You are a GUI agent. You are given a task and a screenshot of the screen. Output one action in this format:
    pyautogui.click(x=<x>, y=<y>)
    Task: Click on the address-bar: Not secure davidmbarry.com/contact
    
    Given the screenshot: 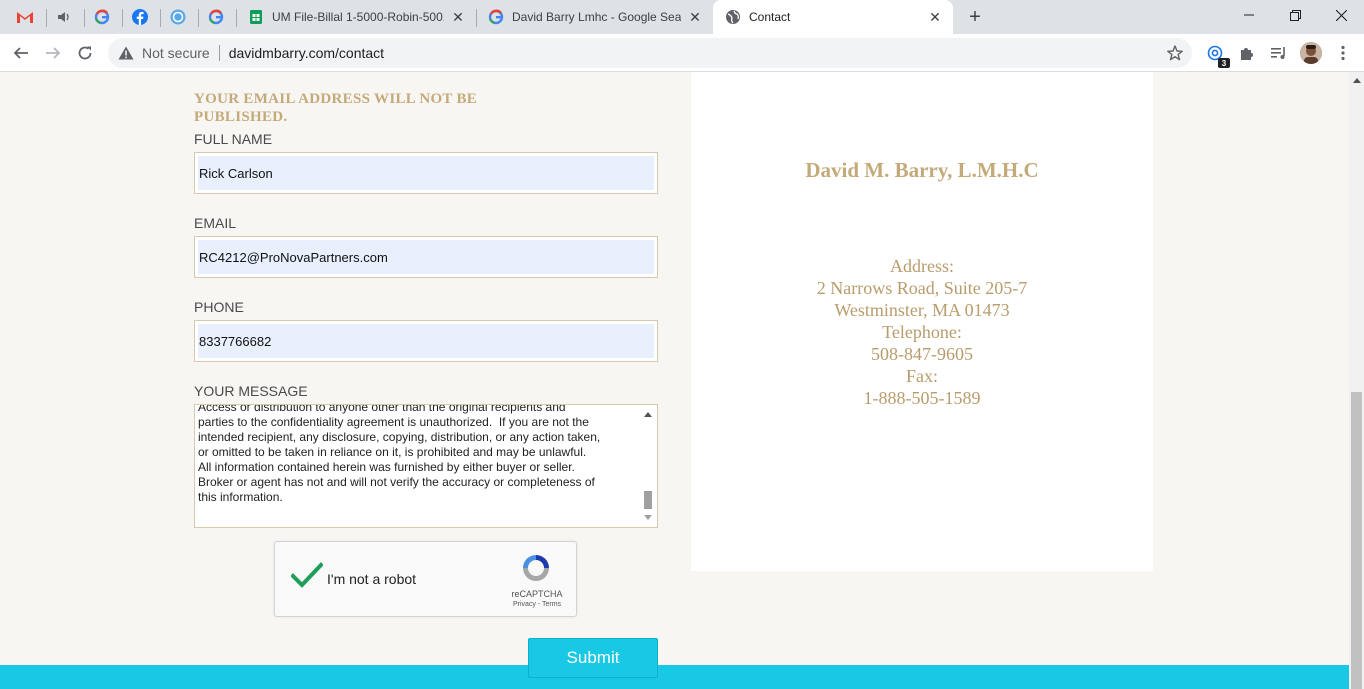 What is the action you would take?
    pyautogui.click(x=650, y=53)
    